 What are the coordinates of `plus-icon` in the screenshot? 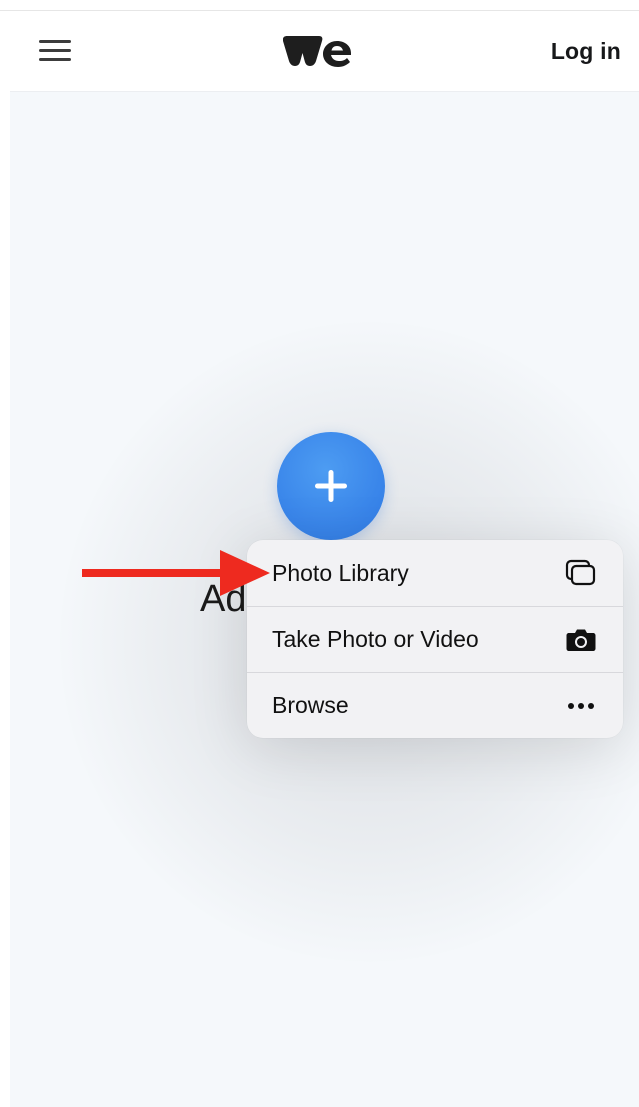 It's located at (331, 486).